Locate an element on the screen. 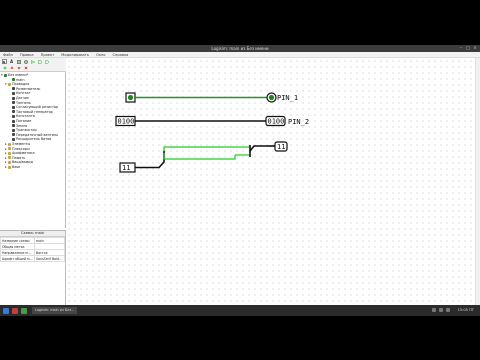 The height and width of the screenshot is (360, 480). splitter-output-bus is located at coordinates (258, 148).